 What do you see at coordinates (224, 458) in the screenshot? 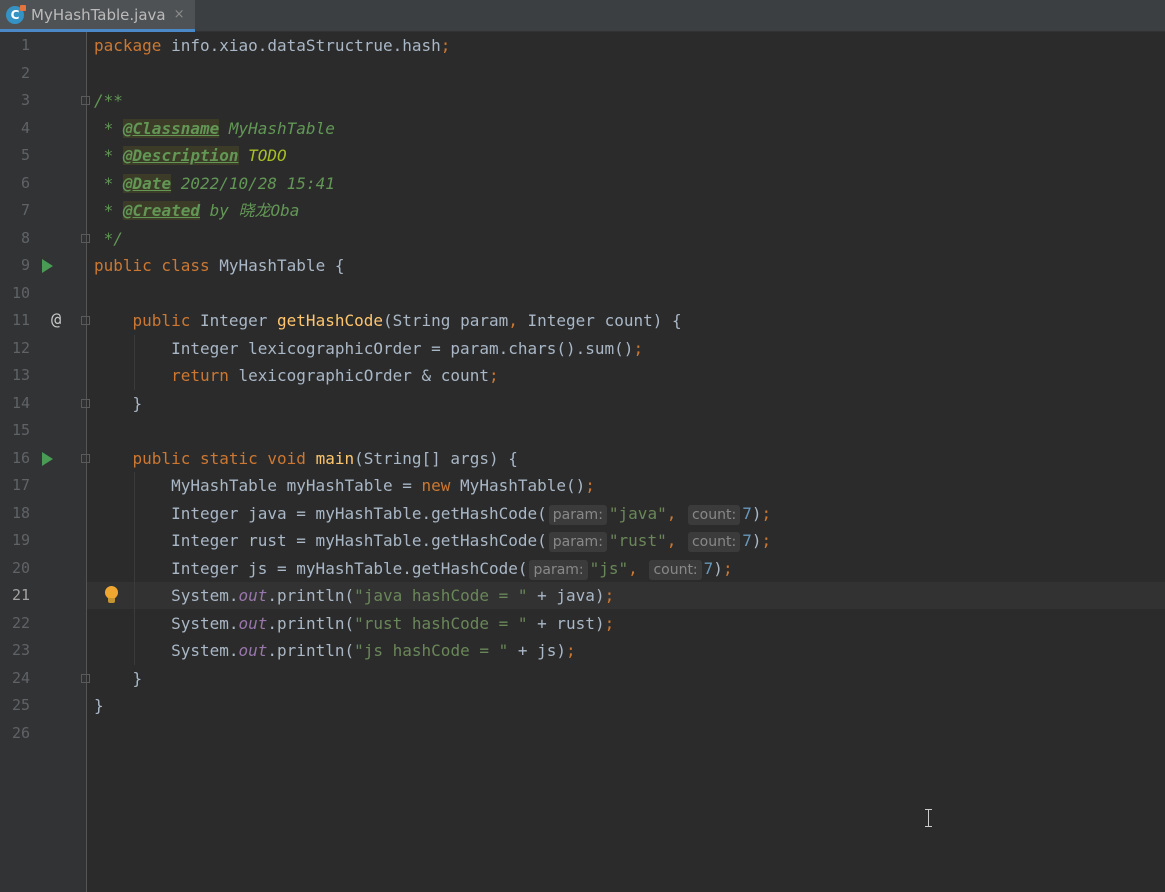
I see `code-token: public static void` at bounding box center [224, 458].